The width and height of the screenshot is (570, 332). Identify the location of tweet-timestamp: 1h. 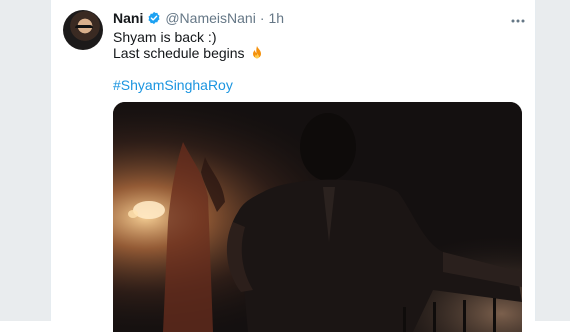
(276, 18).